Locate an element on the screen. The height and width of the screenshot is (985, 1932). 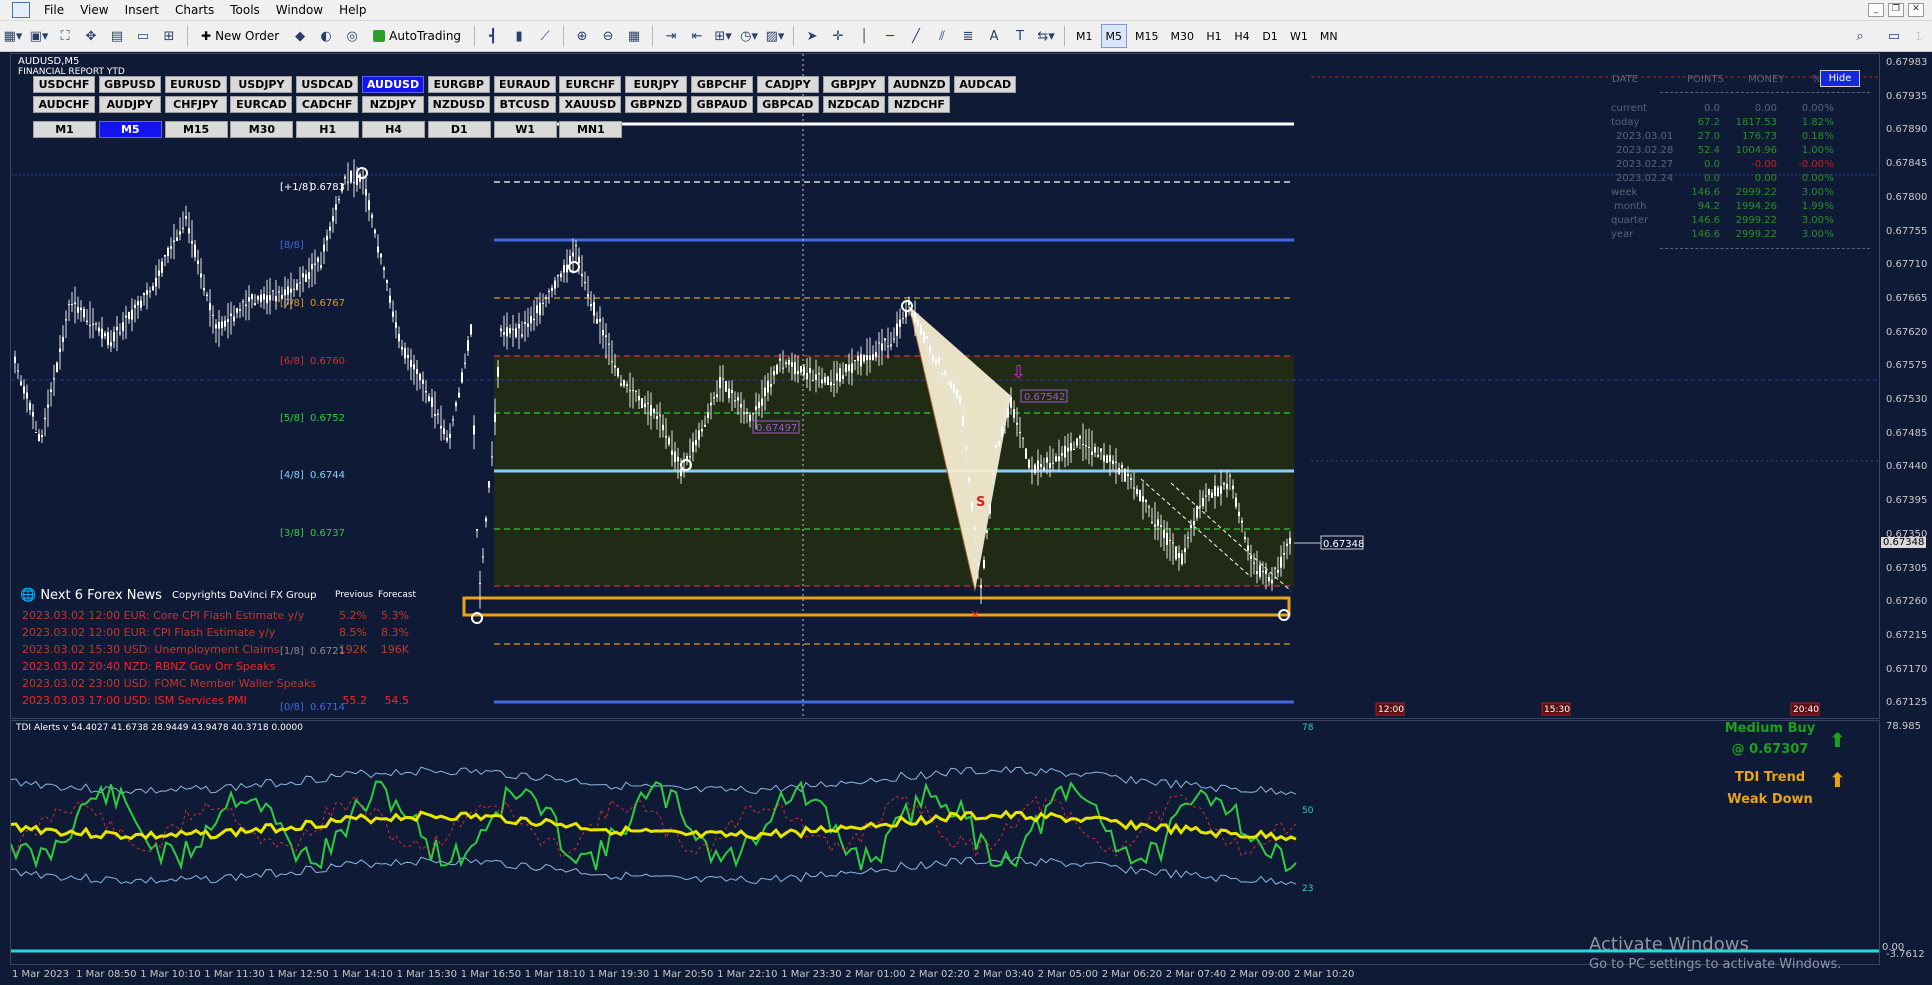
line-chart-icon: ⟋ is located at coordinates (545, 36).